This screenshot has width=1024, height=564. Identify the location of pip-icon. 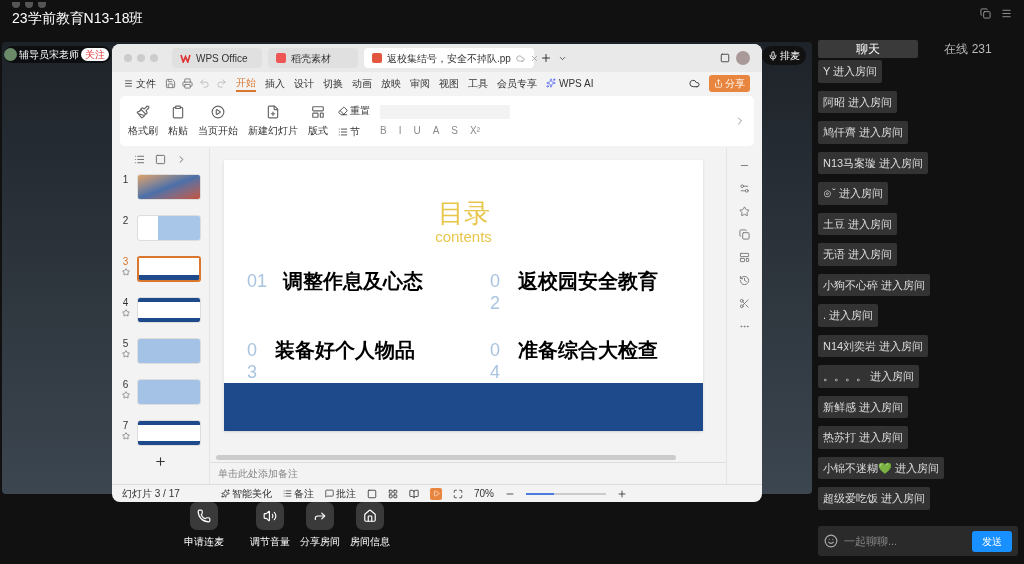
(985, 13).